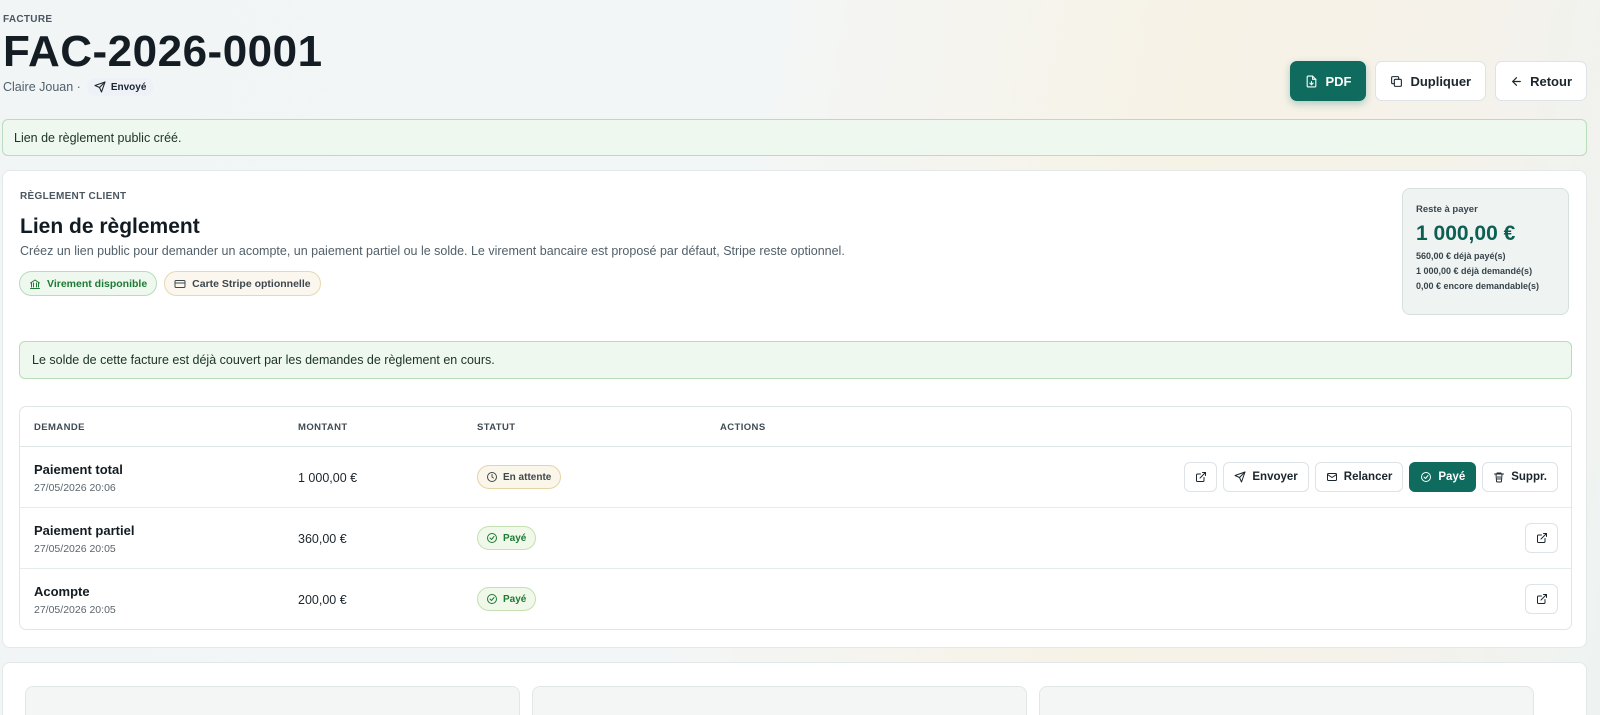  Describe the element at coordinates (322, 600) in the screenshot. I see `request-amount: 200,00 €` at that location.